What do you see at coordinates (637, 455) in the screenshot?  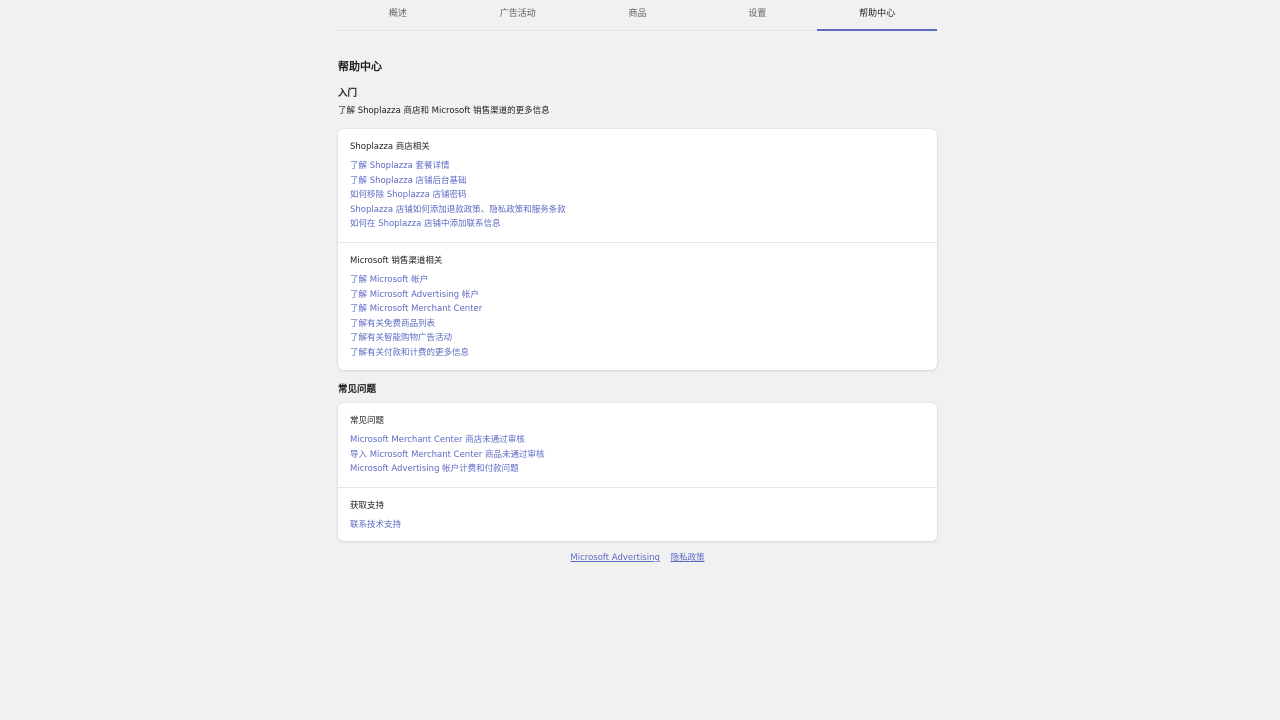 I see `link-merchant-center-product-review: 导入 Microsoft Merchant Center 商品未通过审核` at bounding box center [637, 455].